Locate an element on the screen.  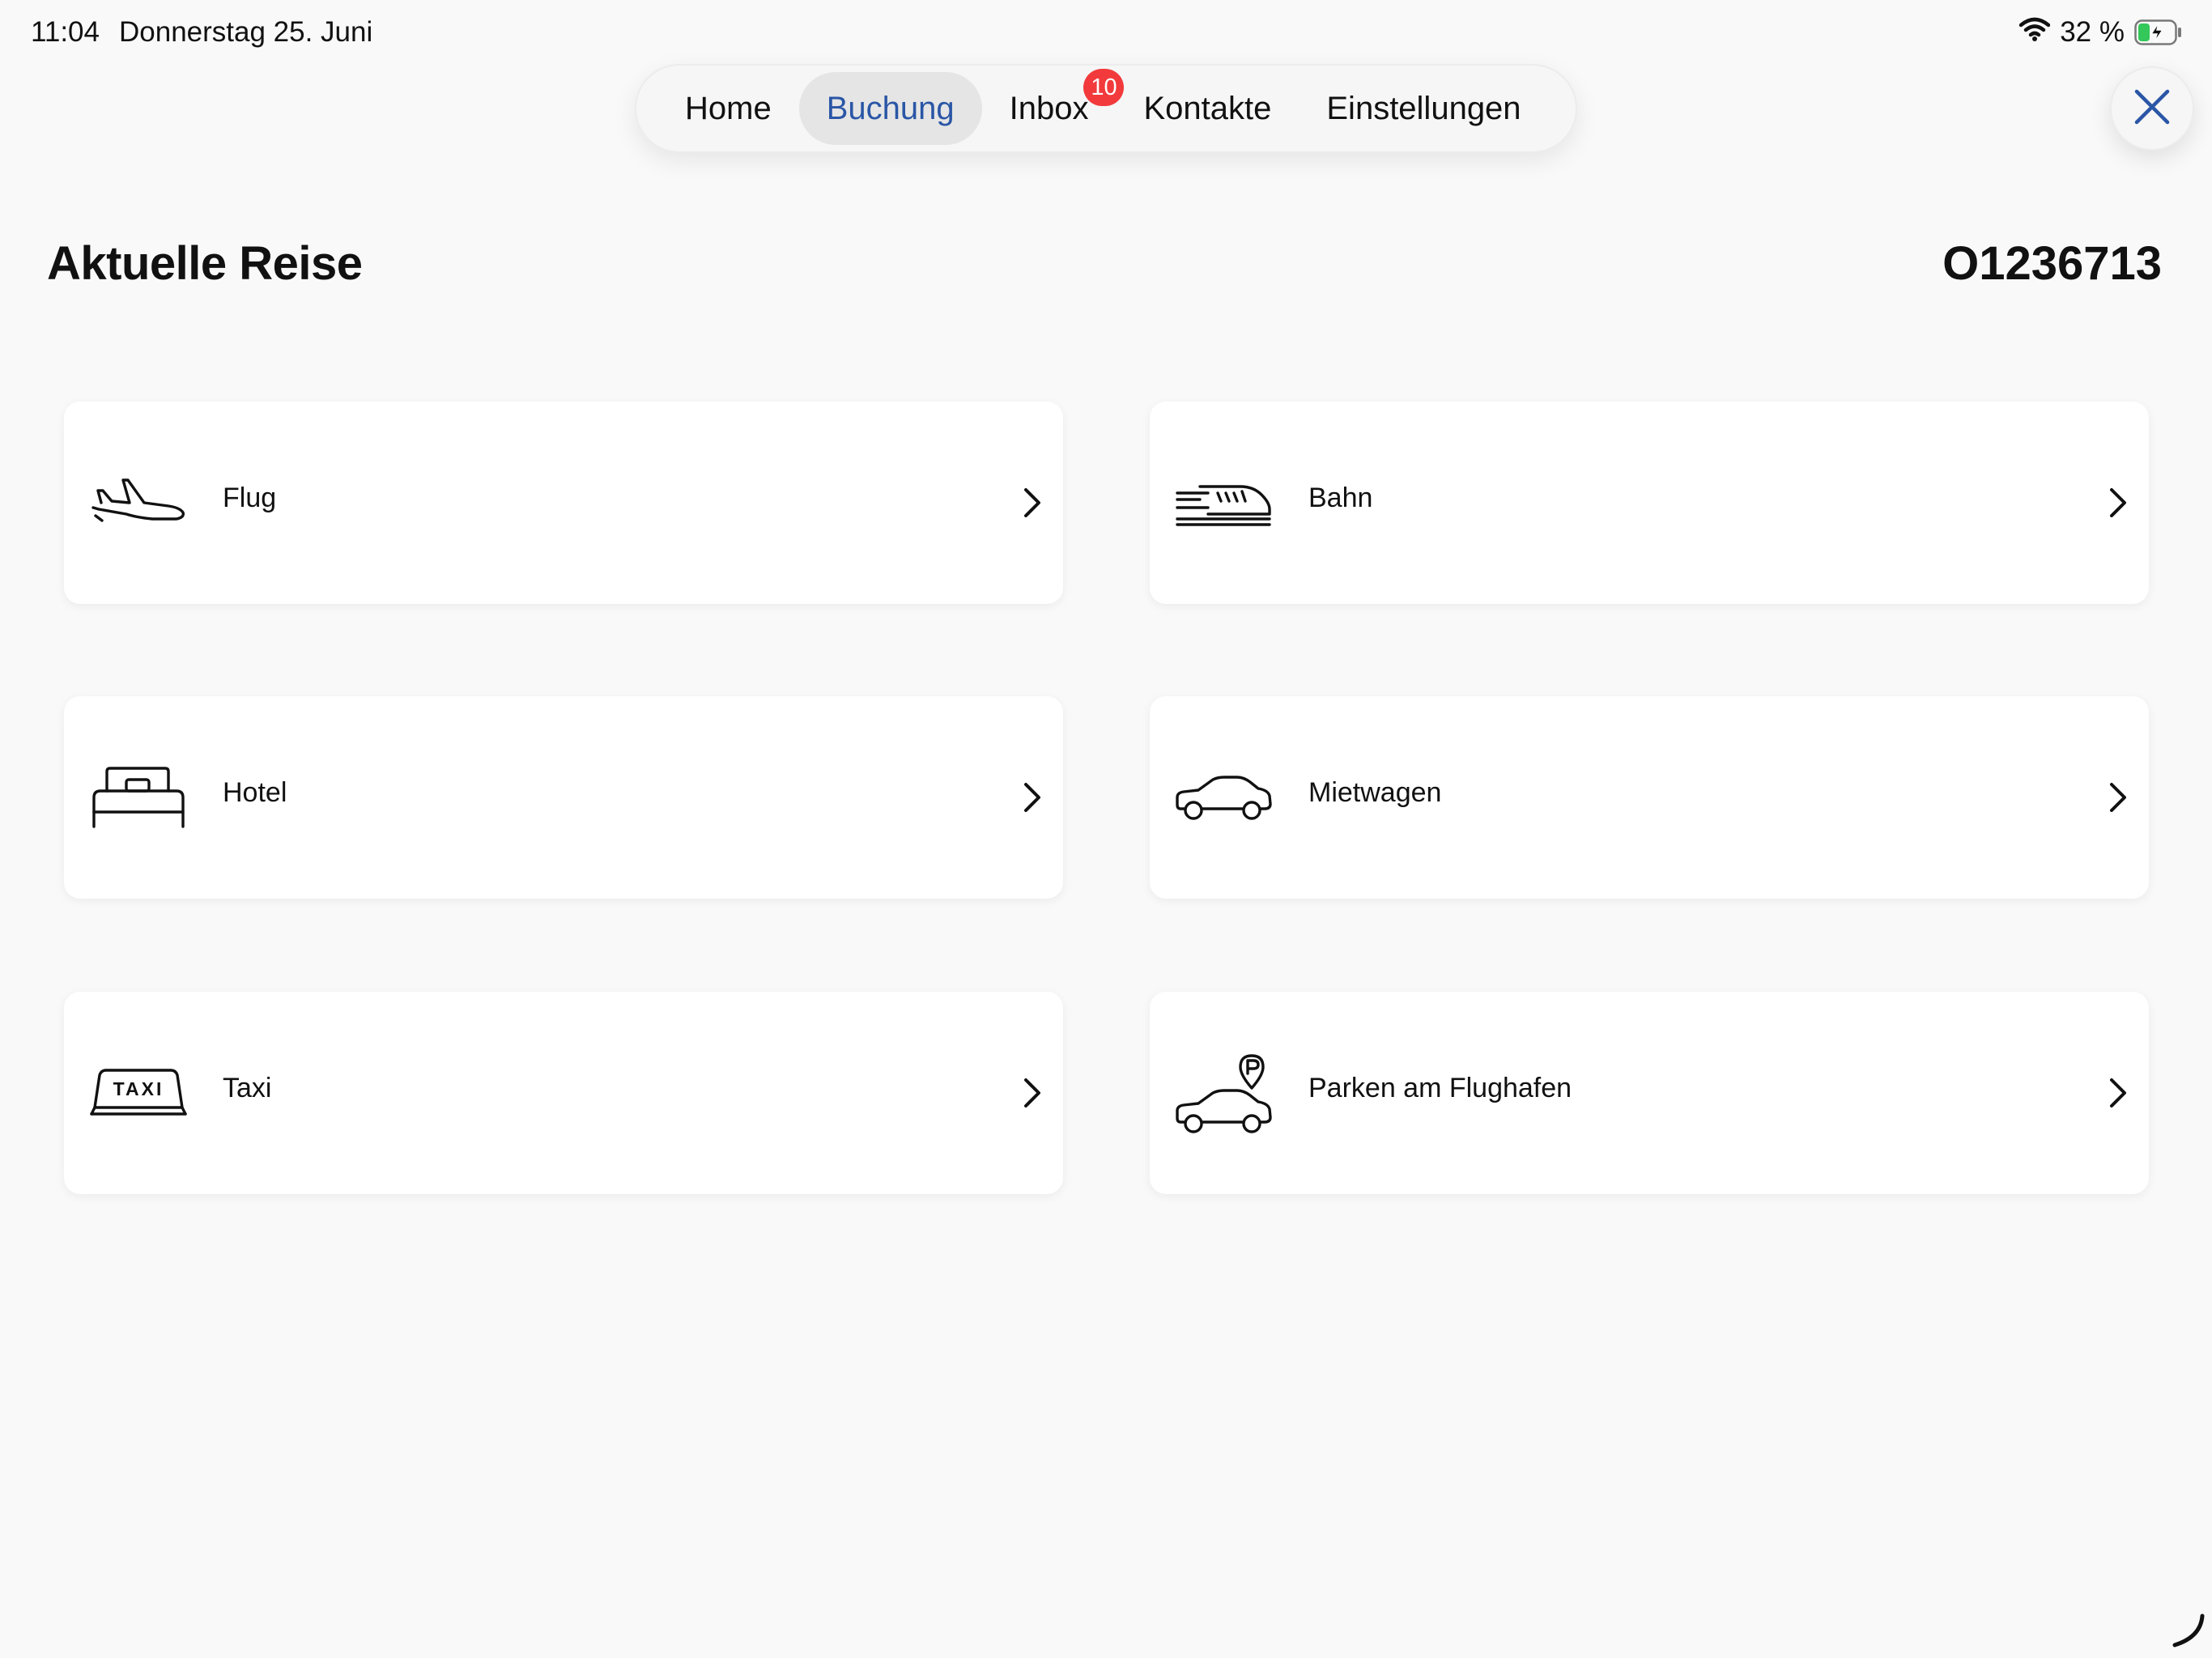
tab-inbox: Inbox 10 is located at coordinates (1053, 107).